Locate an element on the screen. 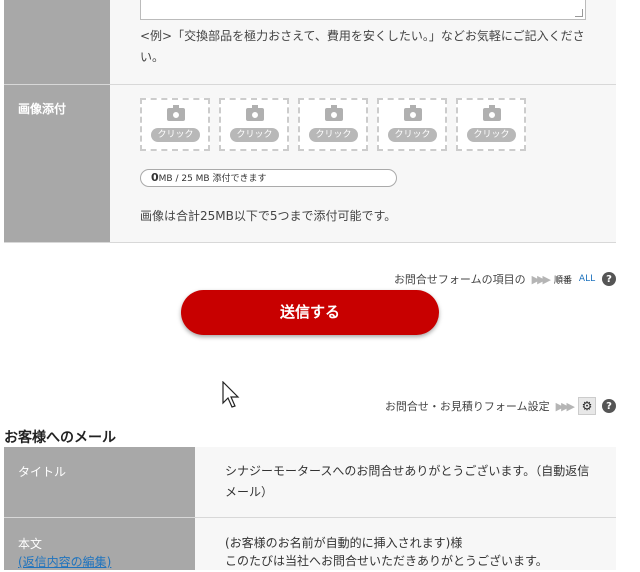 The width and height of the screenshot is (640, 572). form-items-order-label: お問合せフォームの項目の is located at coordinates (459, 279).